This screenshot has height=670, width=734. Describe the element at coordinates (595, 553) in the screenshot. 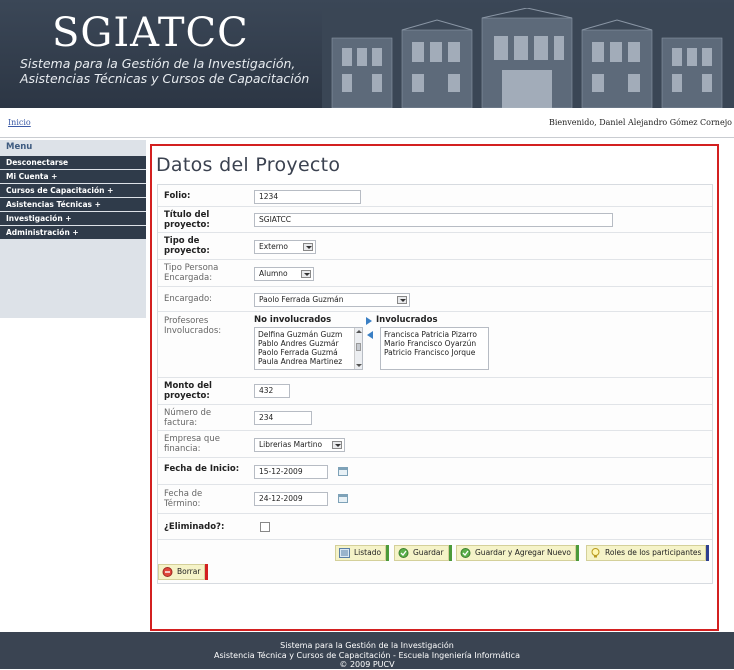

I see `lightbulb-icon` at that location.